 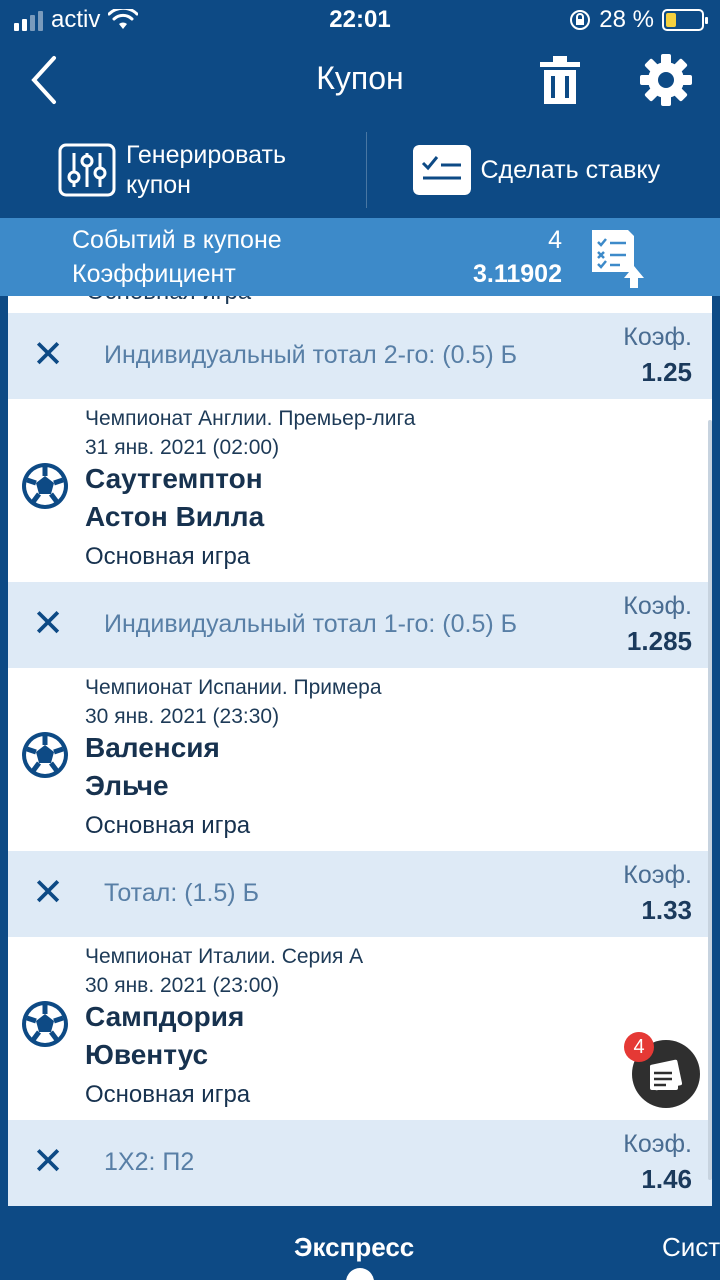 What do you see at coordinates (555, 240) in the screenshot?
I see `events-count: 4` at bounding box center [555, 240].